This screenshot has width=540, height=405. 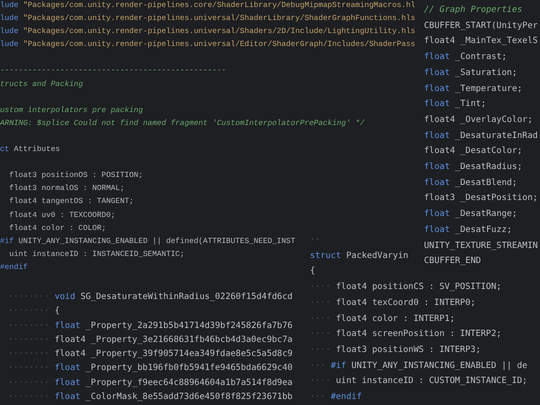 What do you see at coordinates (471, 215) in the screenshot?
I see `code-line: float _DesatRange;` at bounding box center [471, 215].